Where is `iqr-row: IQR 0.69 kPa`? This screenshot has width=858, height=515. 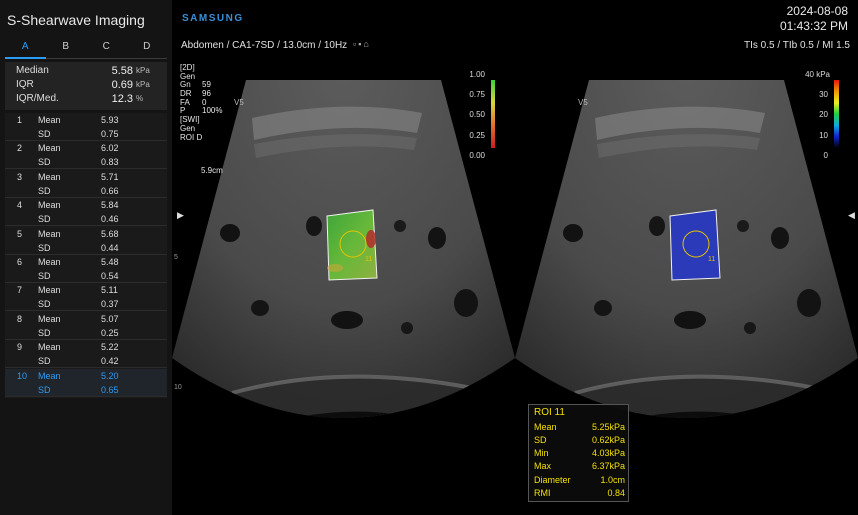
iqr-row: IQR 0.69 kPa is located at coordinates (86, 86).